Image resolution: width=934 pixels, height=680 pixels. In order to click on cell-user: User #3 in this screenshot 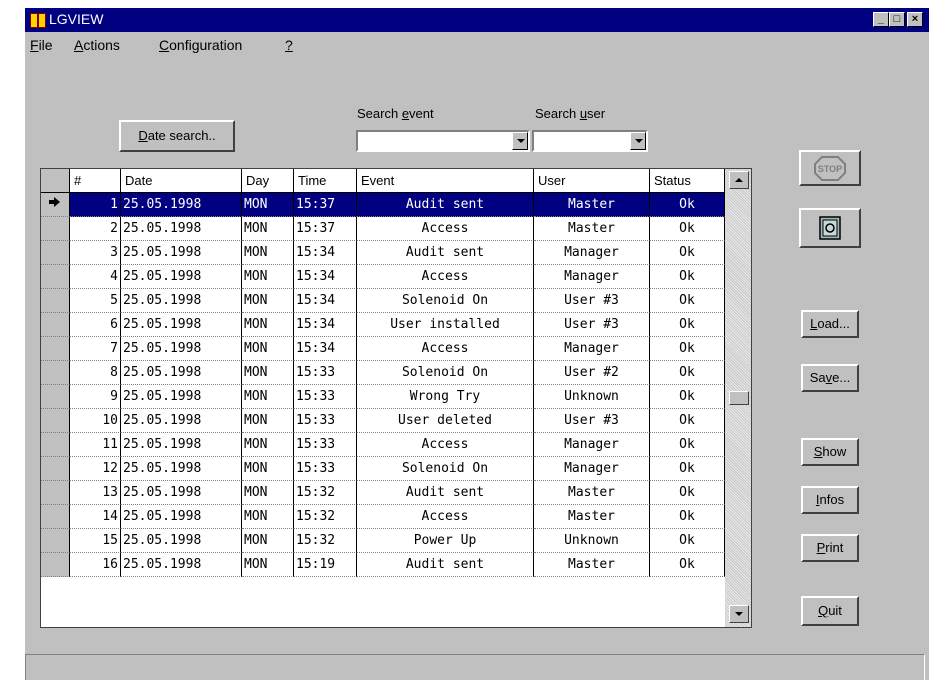, I will do `click(592, 421)`.